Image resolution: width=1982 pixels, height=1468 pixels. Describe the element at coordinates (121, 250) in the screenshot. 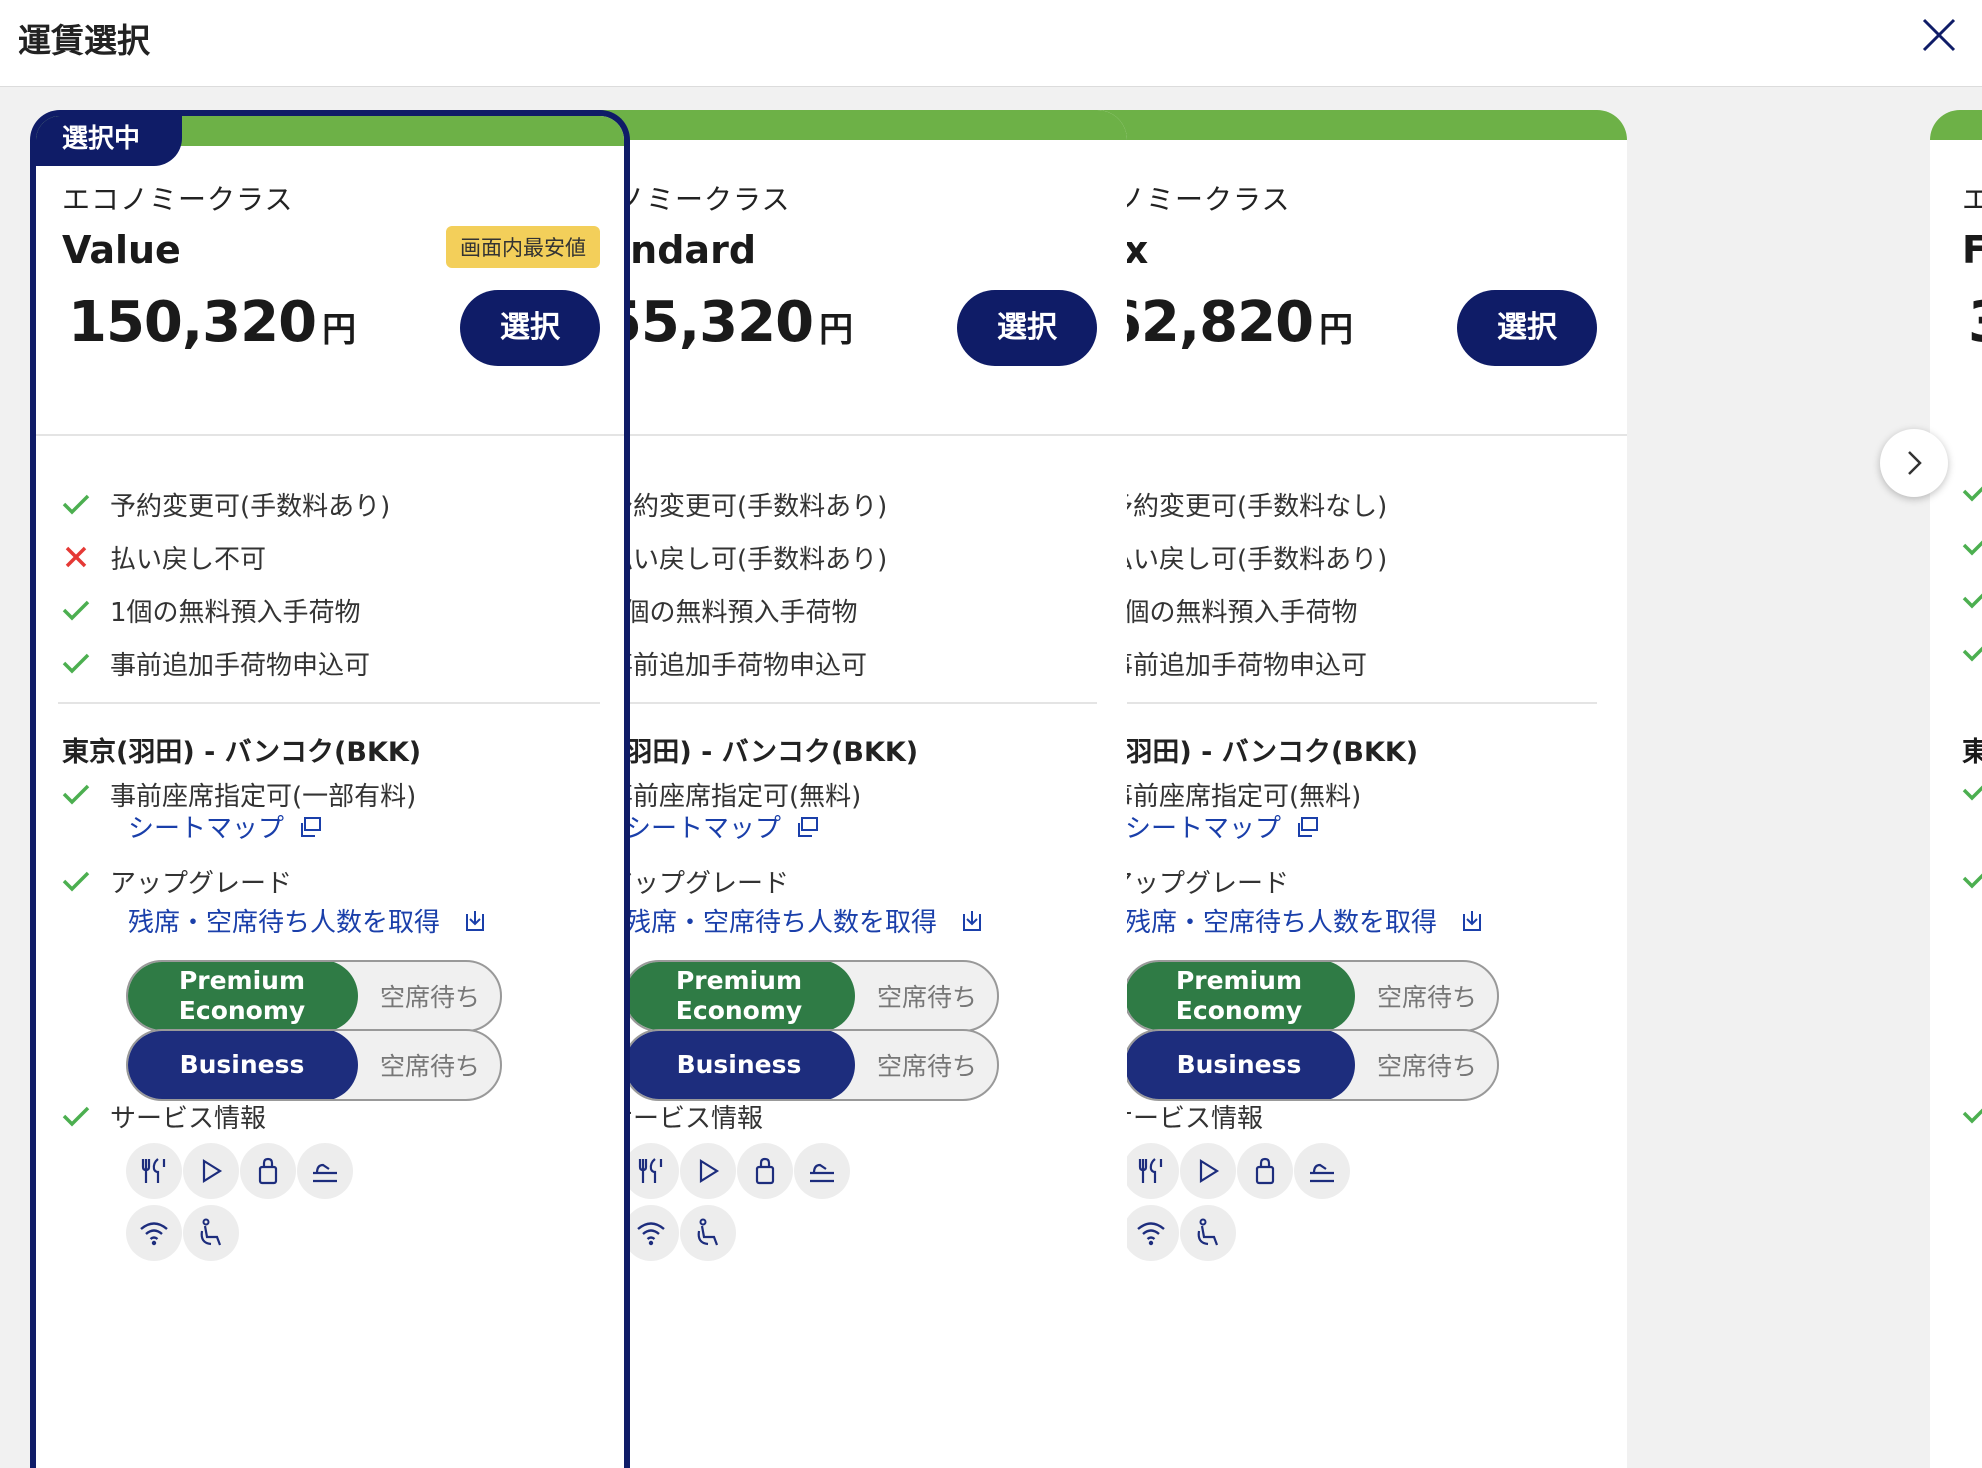

I see `fare-name: Value` at that location.